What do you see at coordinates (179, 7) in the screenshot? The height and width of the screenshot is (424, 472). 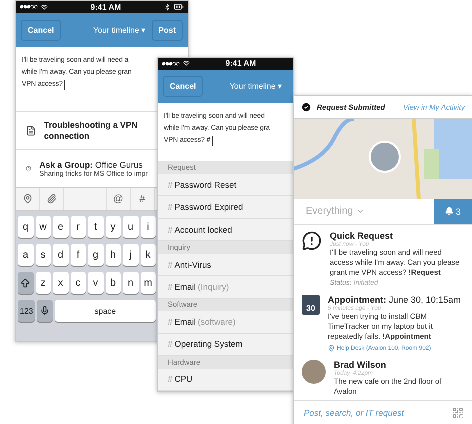 I see `battery-icon` at bounding box center [179, 7].